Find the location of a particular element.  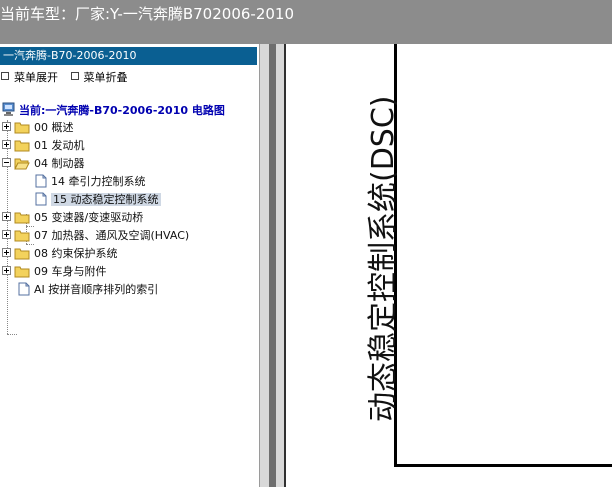

tree-root-label: 当前:一汽奔腾-B70-2006-2010 电路图 is located at coordinates (122, 110).